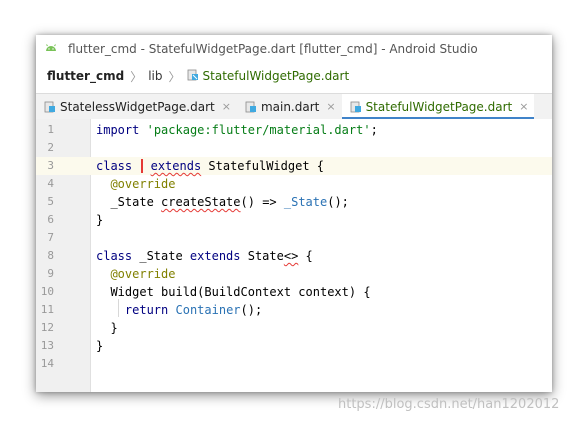 Image resolution: width=586 pixels, height=427 pixels. Describe the element at coordinates (176, 166) in the screenshot. I see `error-token: extends` at that location.